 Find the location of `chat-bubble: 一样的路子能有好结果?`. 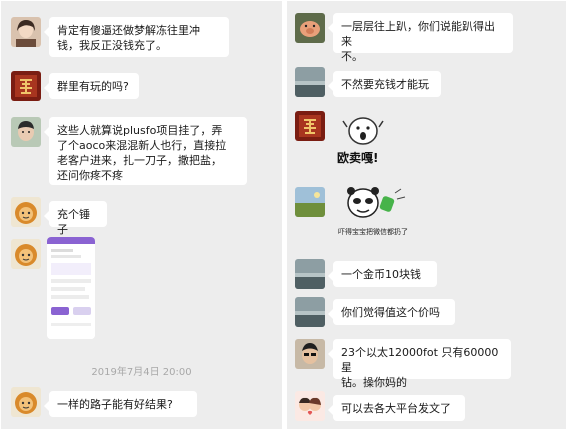

chat-bubble: 一样的路子能有好结果? is located at coordinates (120, 404).